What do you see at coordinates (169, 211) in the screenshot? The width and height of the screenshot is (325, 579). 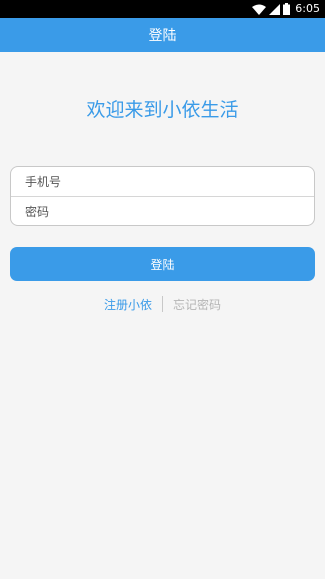 I see `password-input` at bounding box center [169, 211].